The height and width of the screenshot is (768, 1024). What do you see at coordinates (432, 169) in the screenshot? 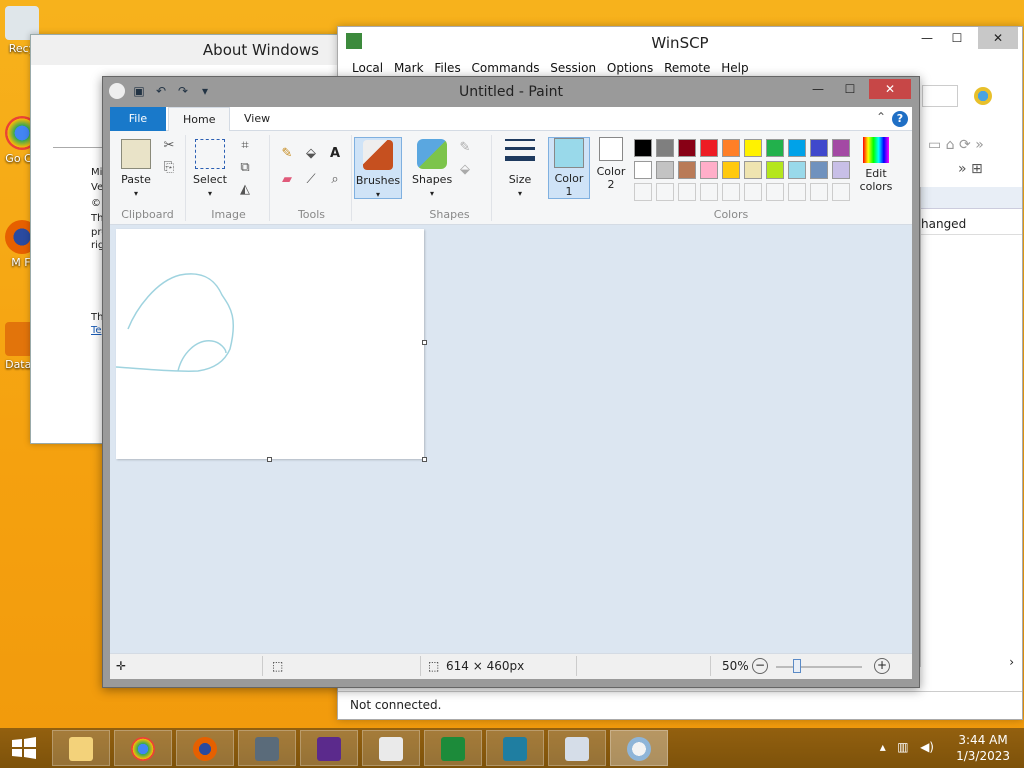
I see `shapes-button: Shapes ▾` at bounding box center [432, 169].